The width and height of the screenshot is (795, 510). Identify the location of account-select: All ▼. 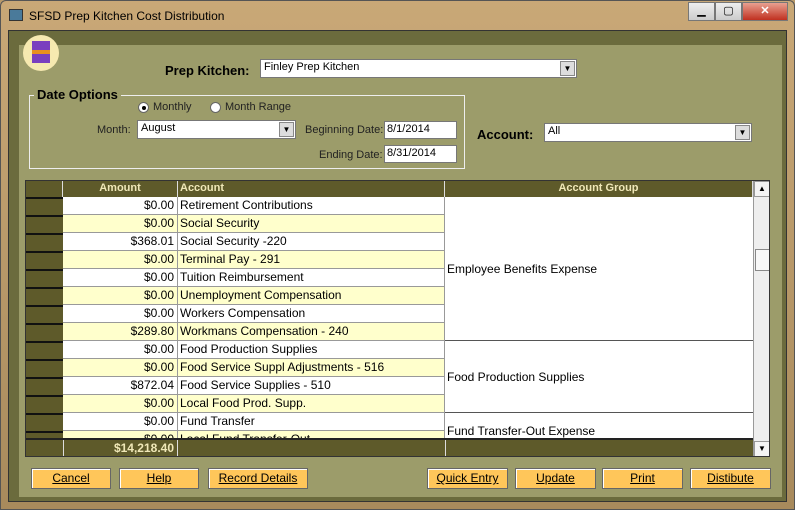
(648, 132).